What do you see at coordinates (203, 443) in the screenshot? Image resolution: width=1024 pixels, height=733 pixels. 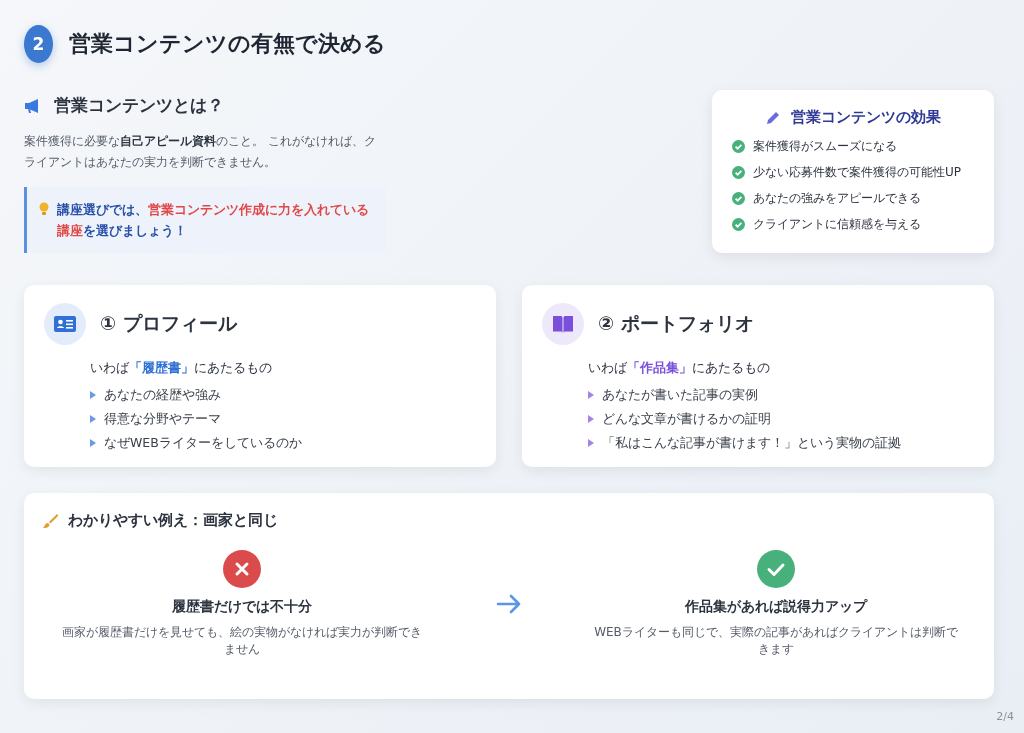 I see `card-point: なぜWEBライターをしているのか` at bounding box center [203, 443].